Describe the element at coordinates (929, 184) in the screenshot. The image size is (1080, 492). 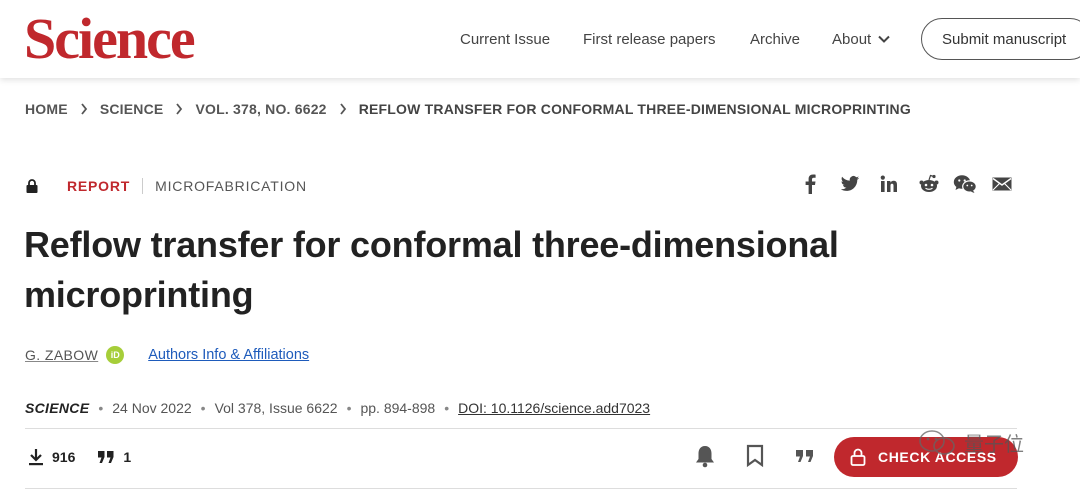
I see `reddit-icon` at that location.